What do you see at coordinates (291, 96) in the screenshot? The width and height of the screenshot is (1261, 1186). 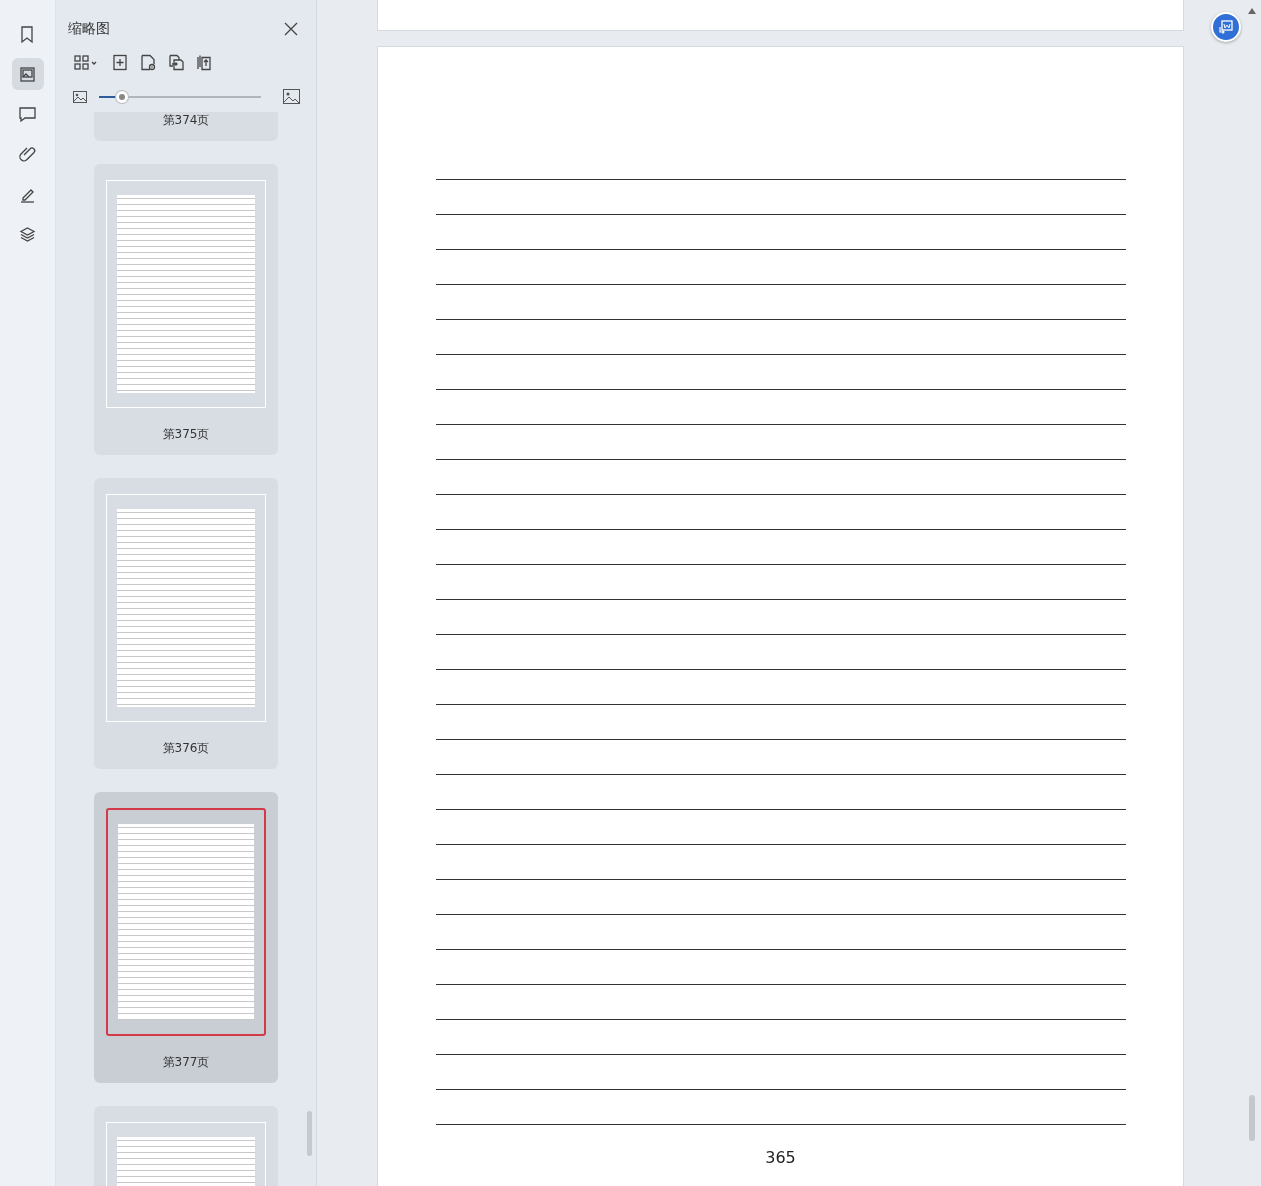 I see `large-image-icon` at bounding box center [291, 96].